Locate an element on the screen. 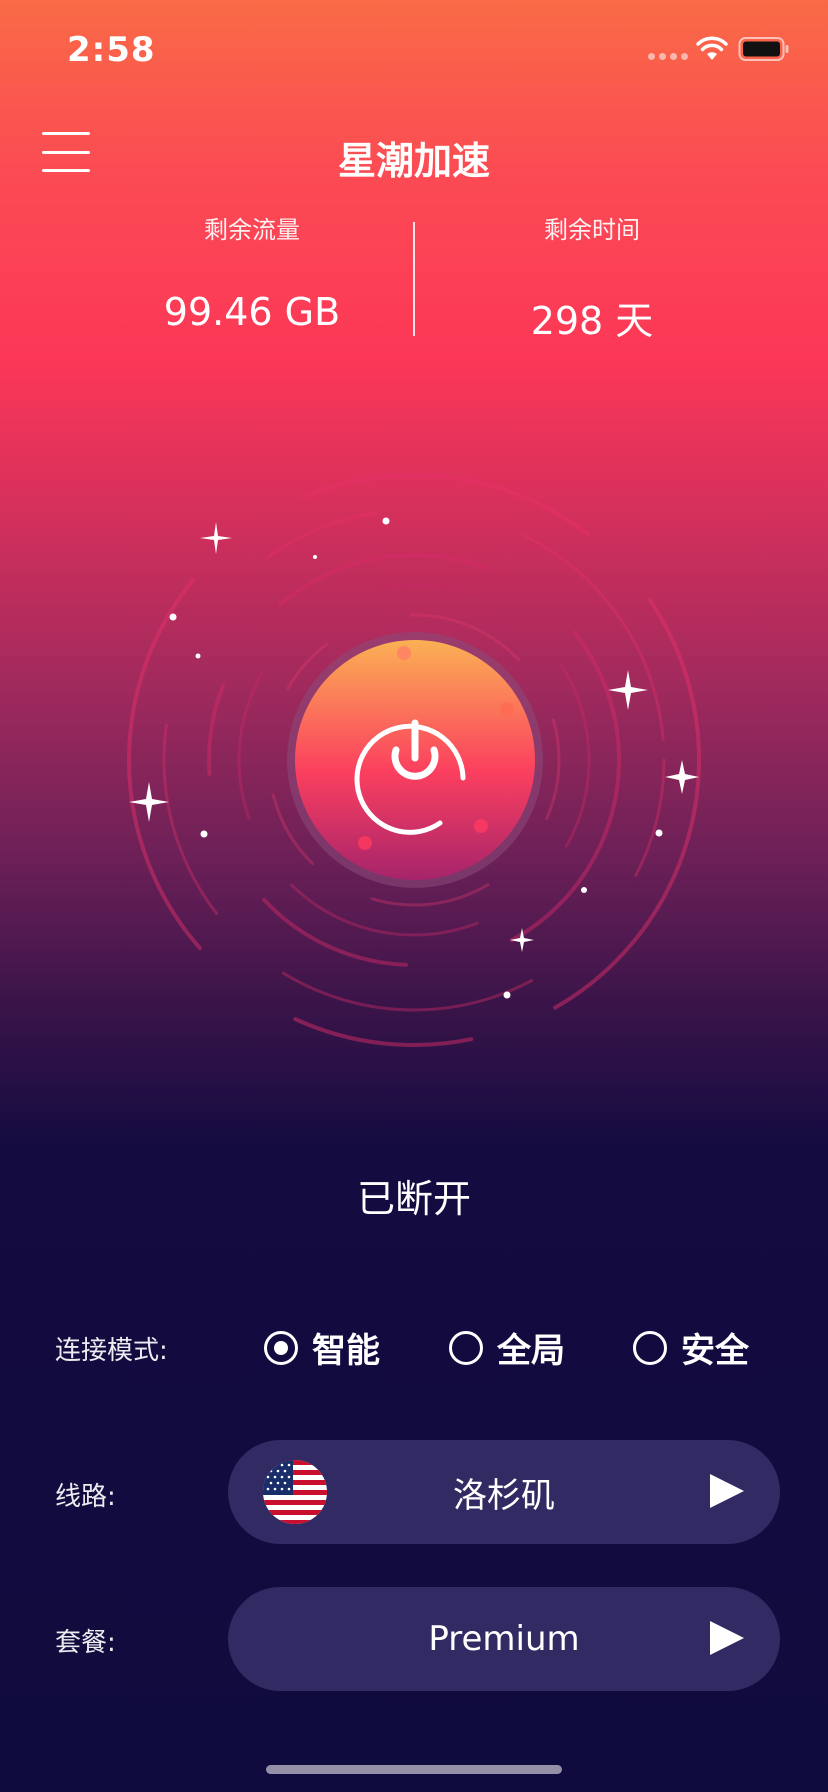 Image resolution: width=828 pixels, height=1792 pixels. route-value: 洛杉矶 is located at coordinates (504, 1495).